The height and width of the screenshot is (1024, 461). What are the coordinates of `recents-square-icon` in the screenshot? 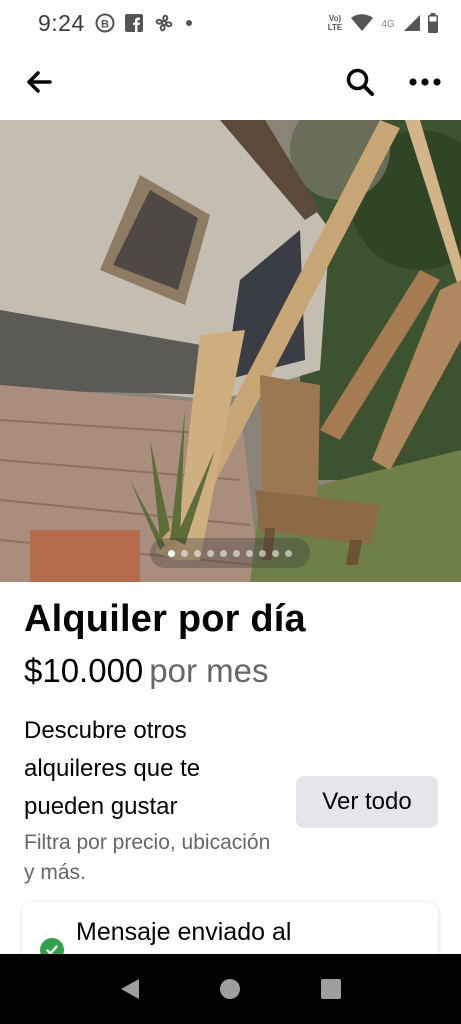 It's located at (330, 989).